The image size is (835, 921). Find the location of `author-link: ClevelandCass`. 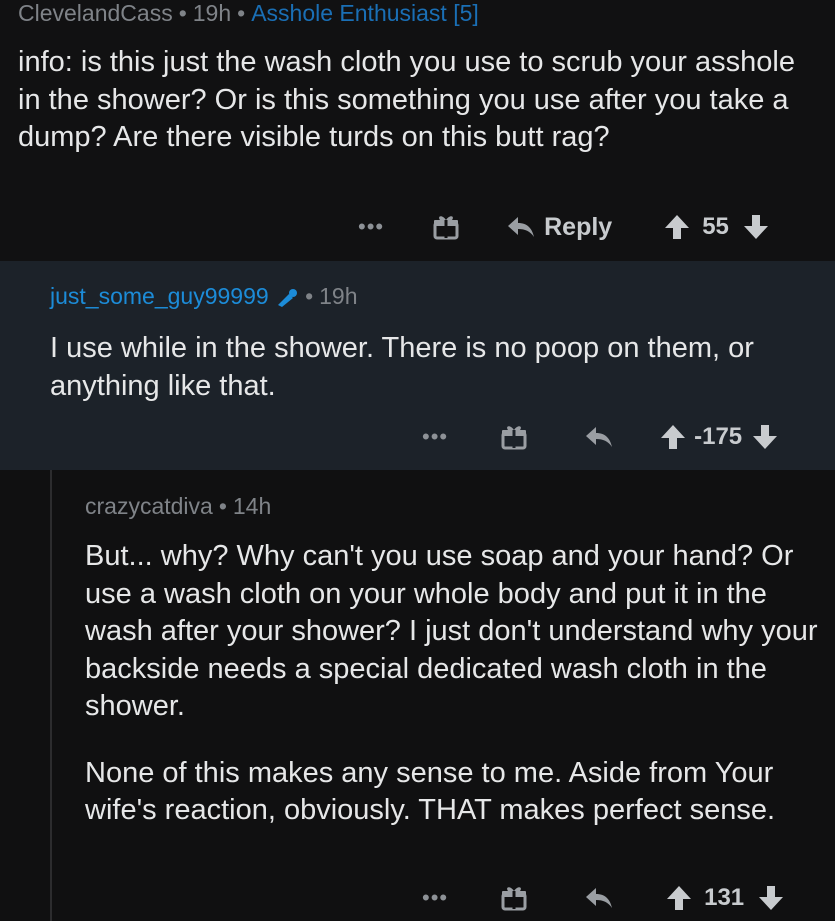

author-link: ClevelandCass is located at coordinates (95, 13).